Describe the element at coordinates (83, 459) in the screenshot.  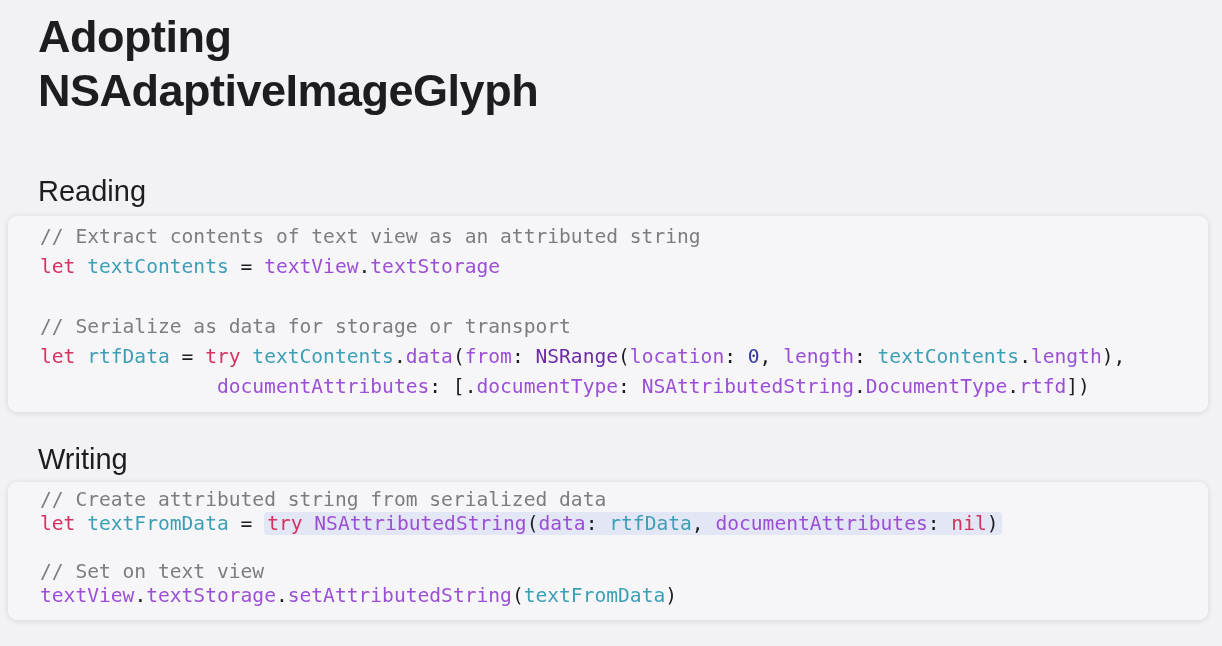
I see `section-heading: Writing` at that location.